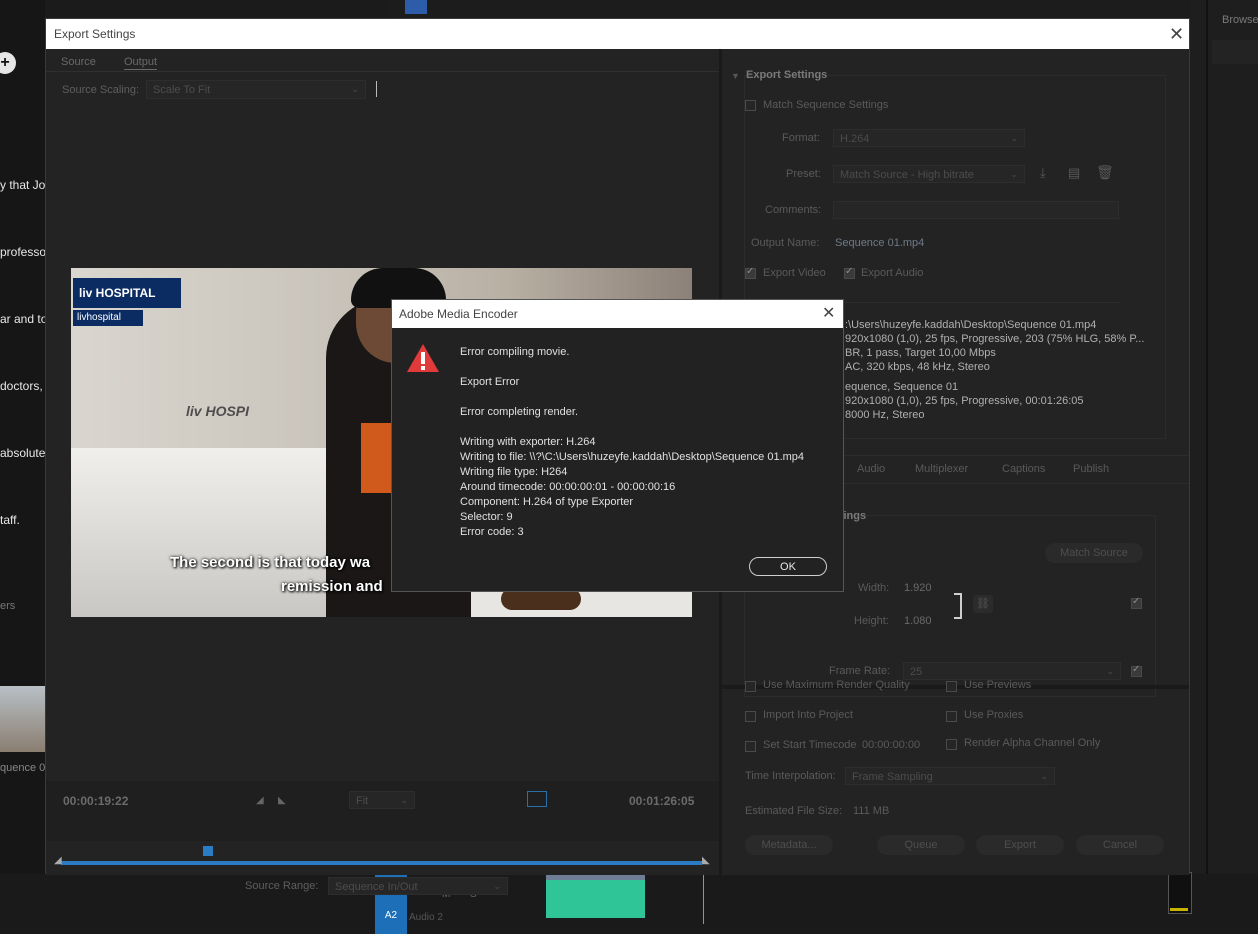 The height and width of the screenshot is (934, 1258). What do you see at coordinates (1091, 469) in the screenshot?
I see `tab-publish: Publish` at bounding box center [1091, 469].